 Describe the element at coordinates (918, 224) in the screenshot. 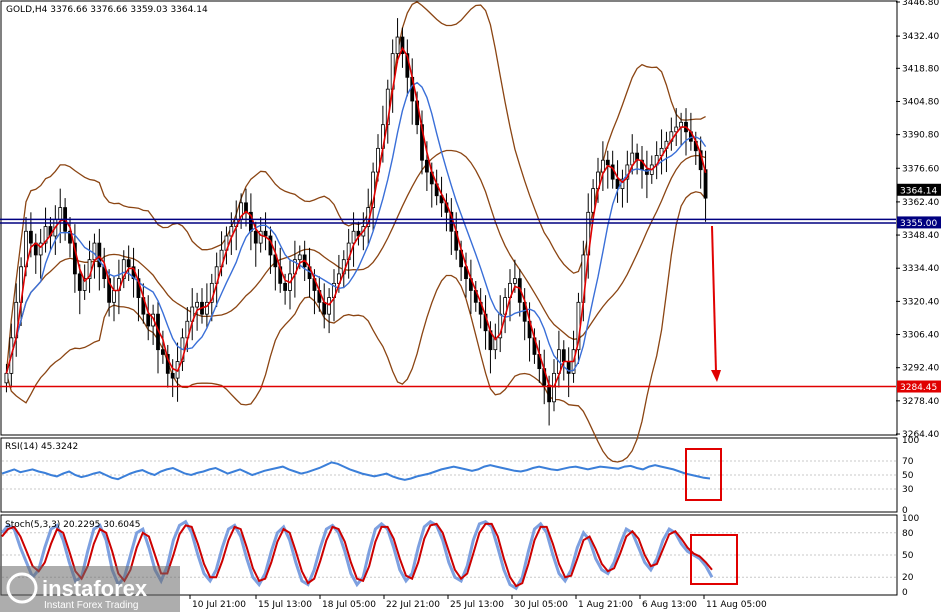

I see `price-label: 3355.00` at that location.